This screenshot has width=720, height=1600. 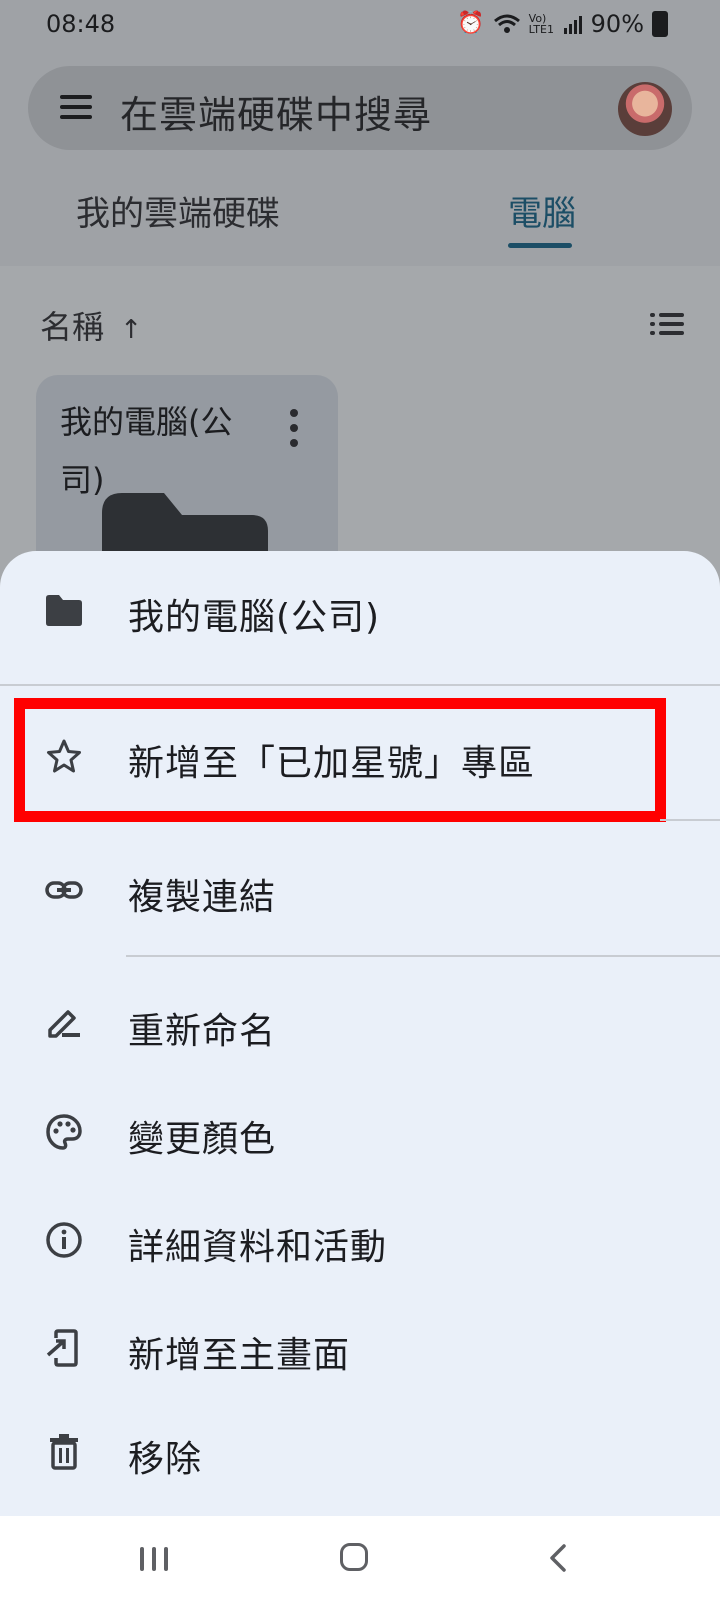 What do you see at coordinates (64, 1452) in the screenshot?
I see `trash-icon` at bounding box center [64, 1452].